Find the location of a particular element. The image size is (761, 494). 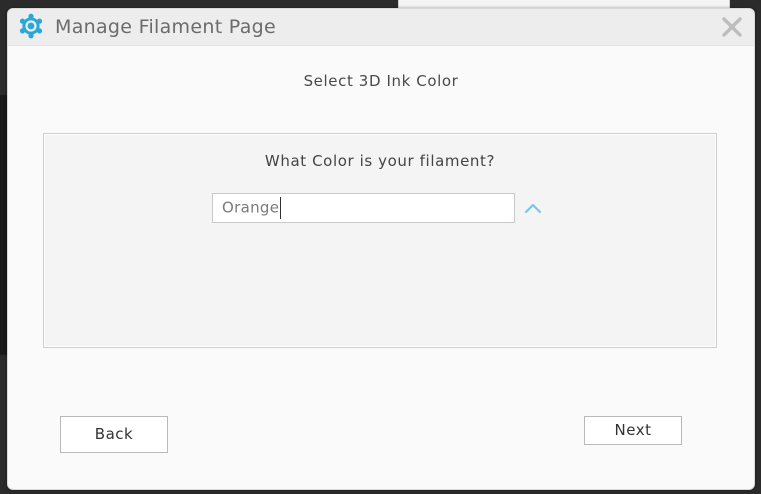

filament-color-input: Orange is located at coordinates (363, 208).